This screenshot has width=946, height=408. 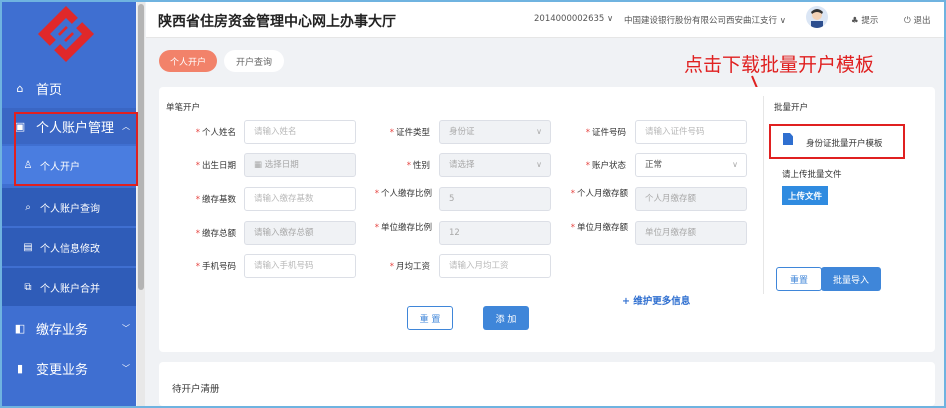 What do you see at coordinates (20, 368) in the screenshot?
I see `document-icon: ▮` at bounding box center [20, 368].